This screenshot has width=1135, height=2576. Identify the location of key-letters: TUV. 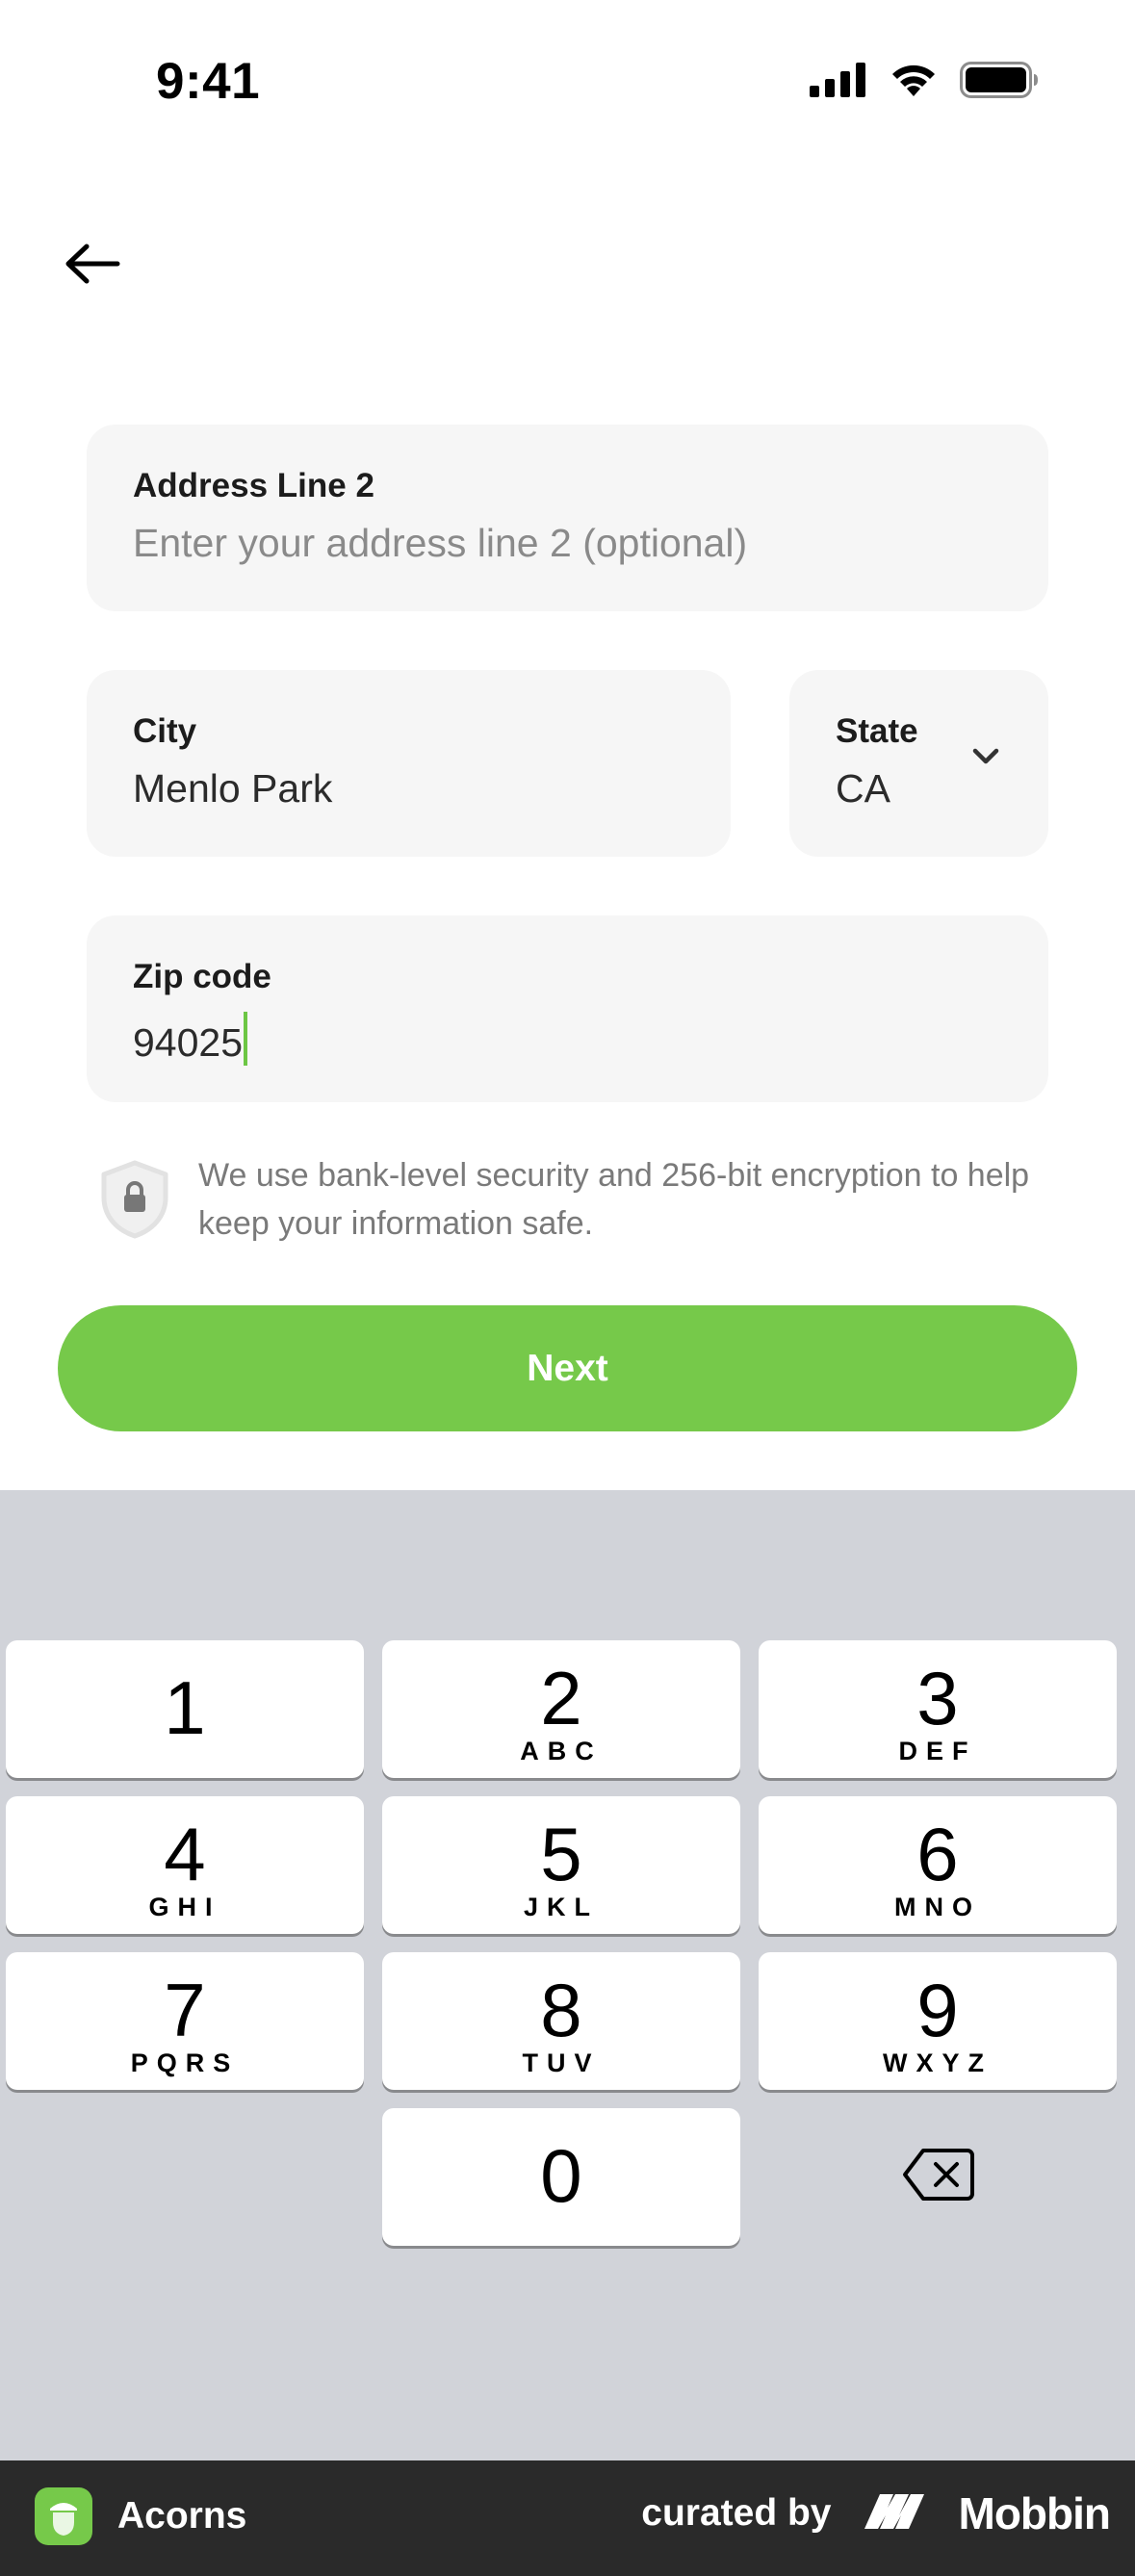
(561, 2062).